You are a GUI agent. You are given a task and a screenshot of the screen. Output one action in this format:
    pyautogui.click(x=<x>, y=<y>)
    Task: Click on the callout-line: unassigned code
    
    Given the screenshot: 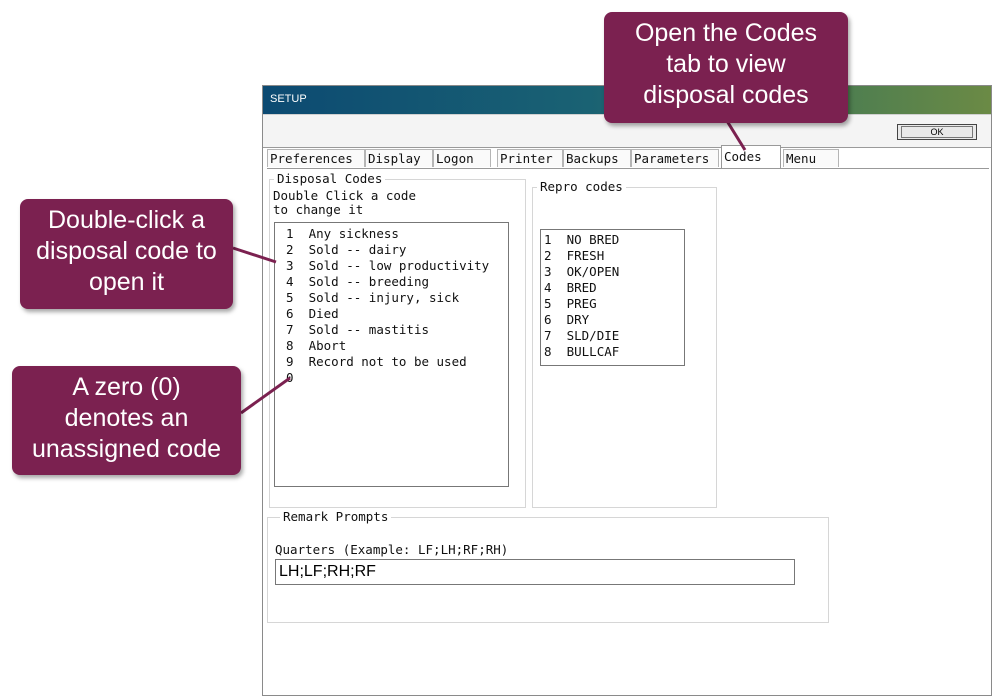 What is the action you would take?
    pyautogui.click(x=126, y=449)
    